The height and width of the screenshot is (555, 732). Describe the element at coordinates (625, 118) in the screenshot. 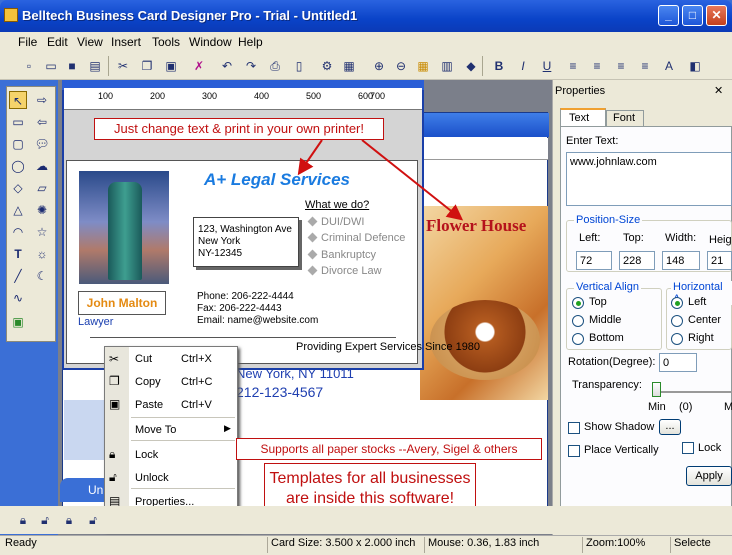

I see `tab-font: Font` at that location.